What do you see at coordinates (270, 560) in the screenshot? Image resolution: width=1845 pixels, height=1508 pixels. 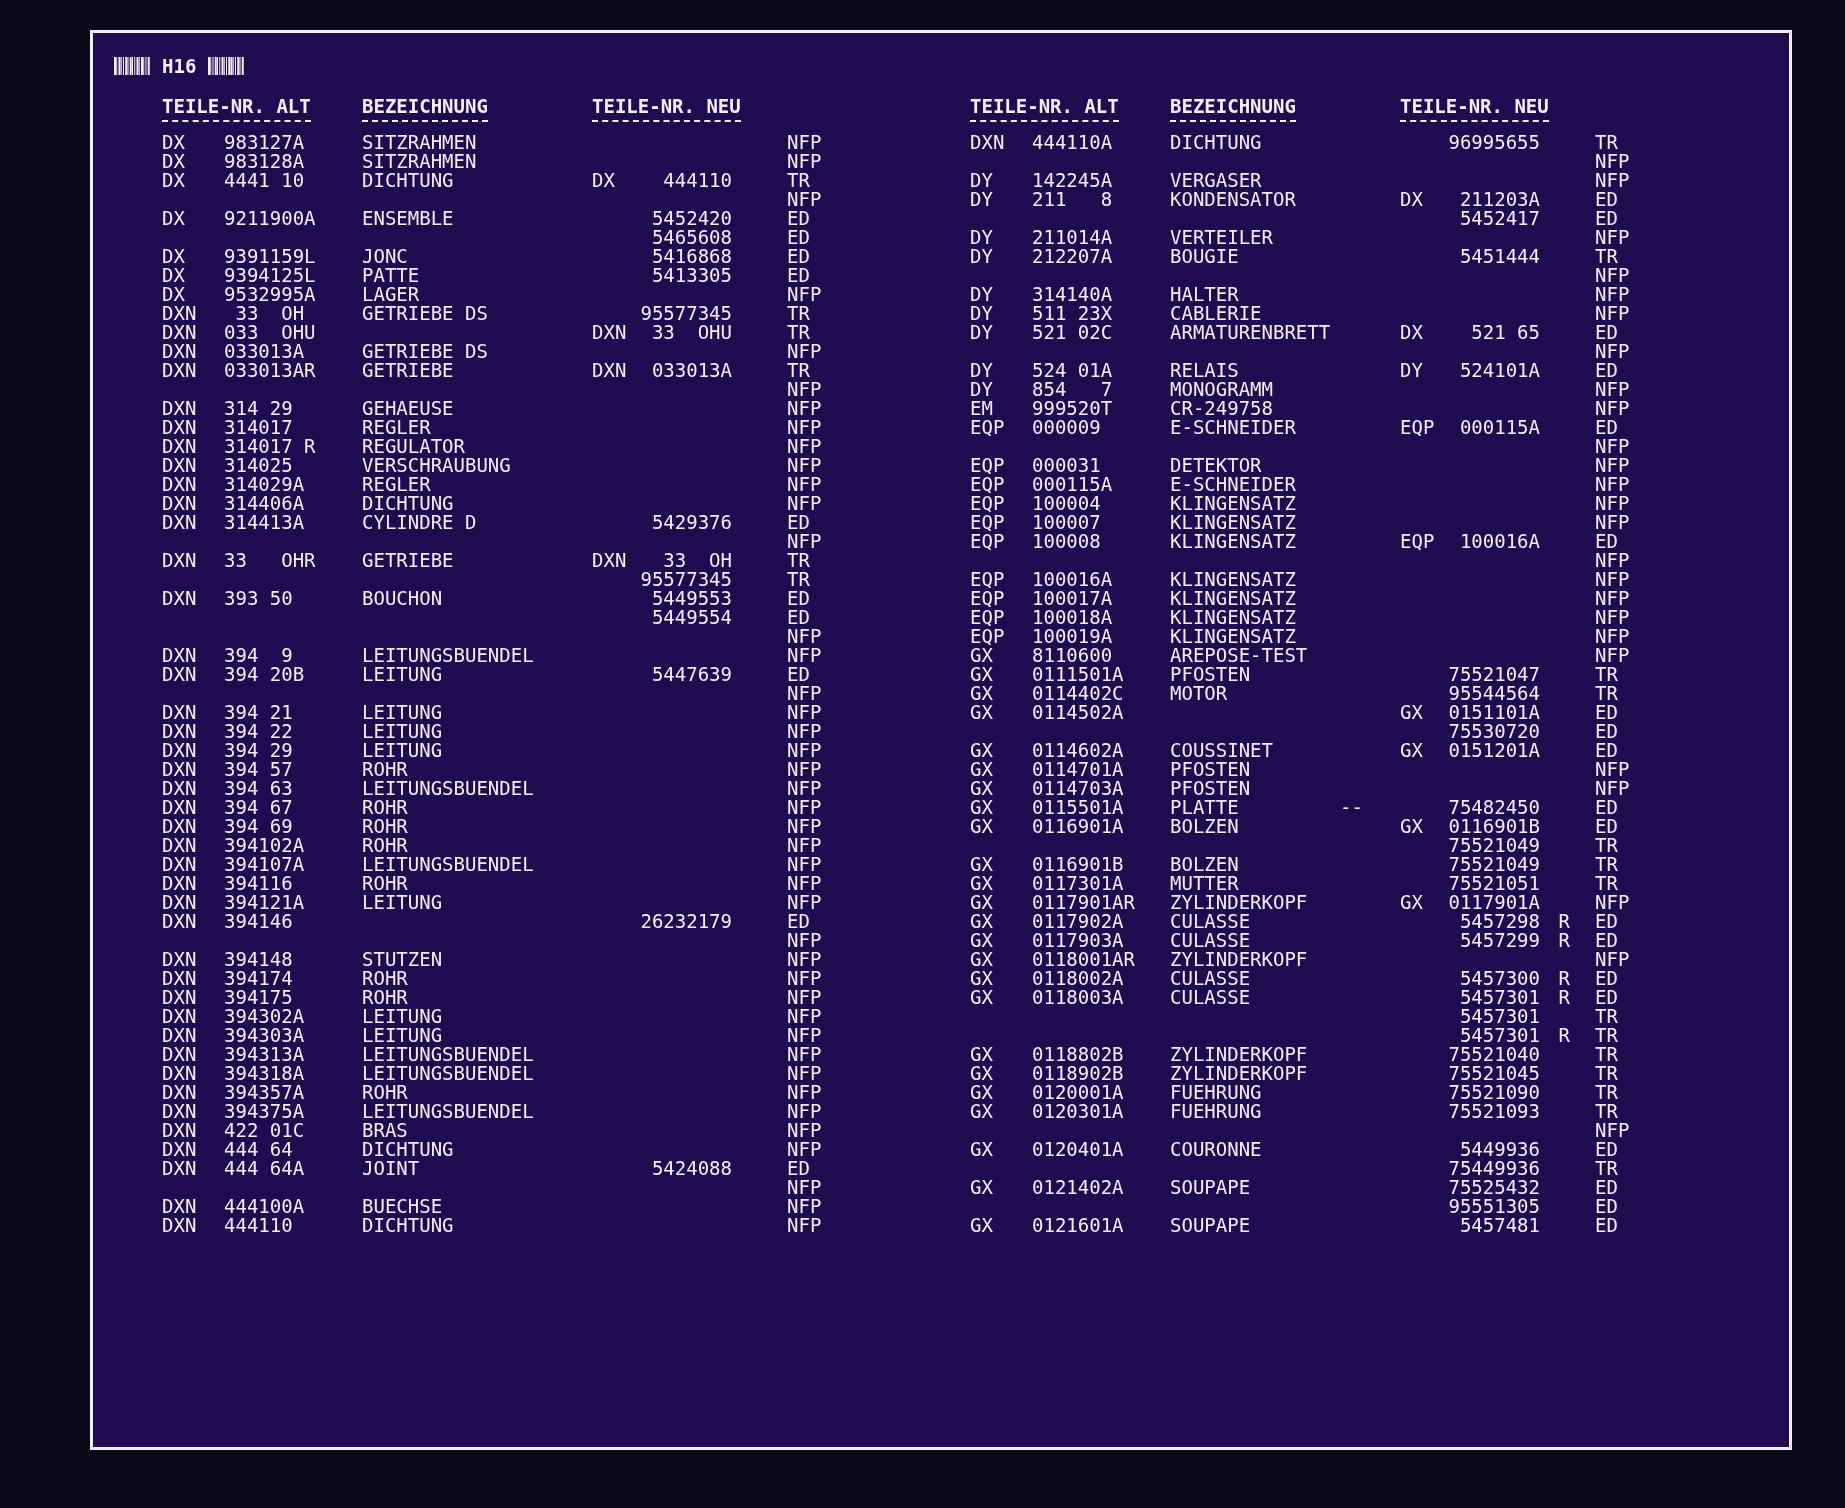 I see `part-number-cell-text: 33 OHR` at bounding box center [270, 560].